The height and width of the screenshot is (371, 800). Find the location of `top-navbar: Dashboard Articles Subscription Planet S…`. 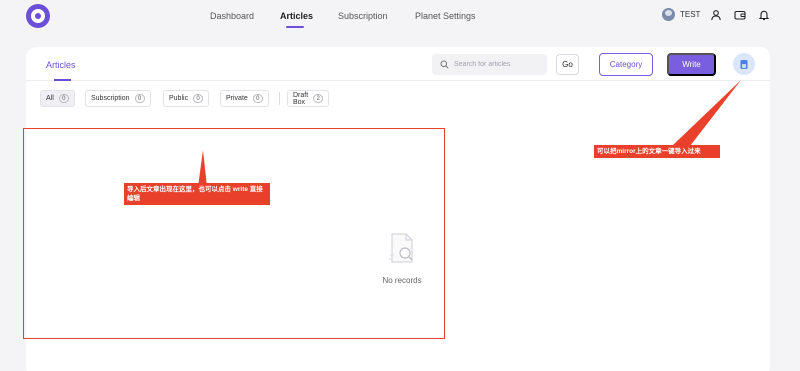

top-navbar: Dashboard Articles Subscription Planet S… is located at coordinates (400, 20).